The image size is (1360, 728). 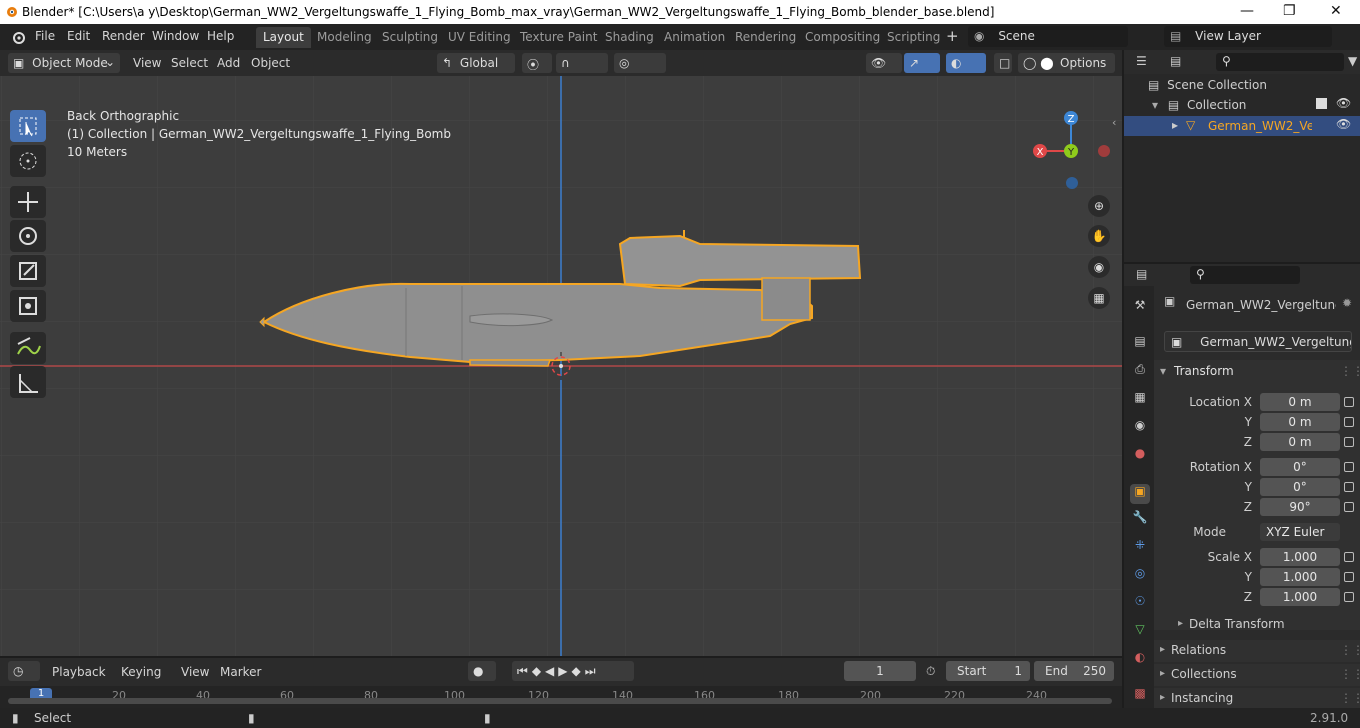 I want to click on snap-button: ∩, so click(x=582, y=63).